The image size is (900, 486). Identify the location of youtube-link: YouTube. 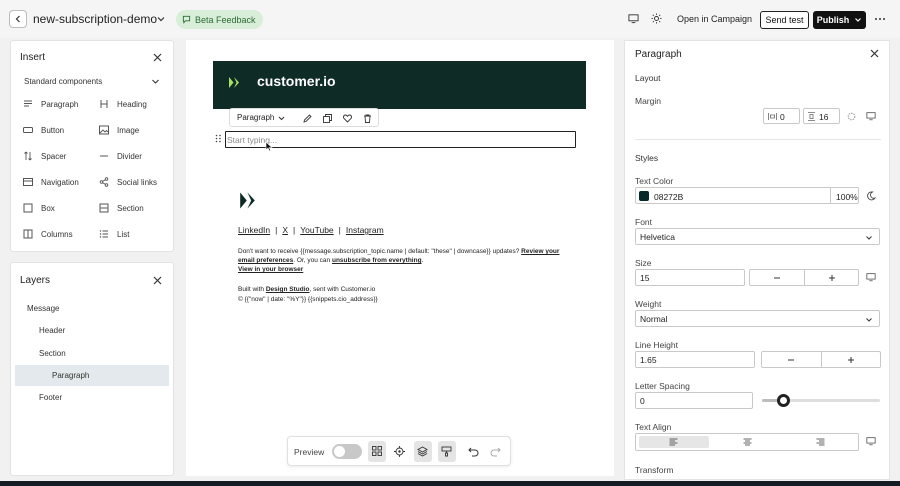
(316, 230).